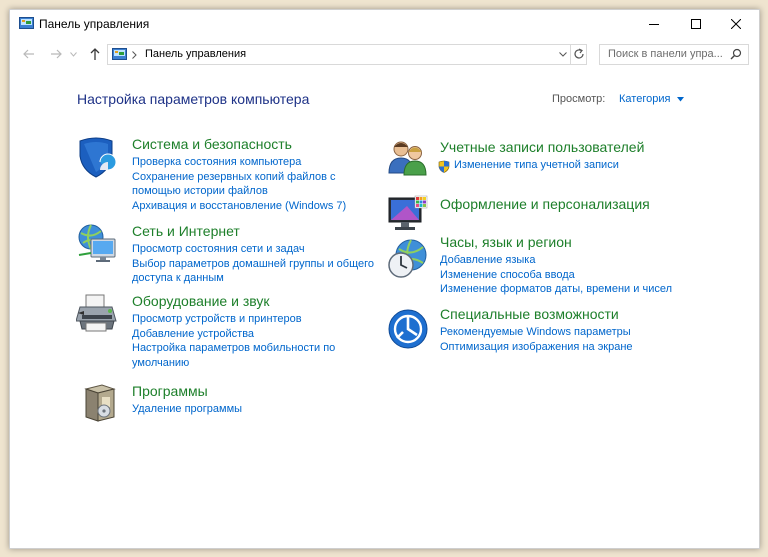 The width and height of the screenshot is (768, 557). I want to click on category-link: Добавление устройства, so click(233, 334).